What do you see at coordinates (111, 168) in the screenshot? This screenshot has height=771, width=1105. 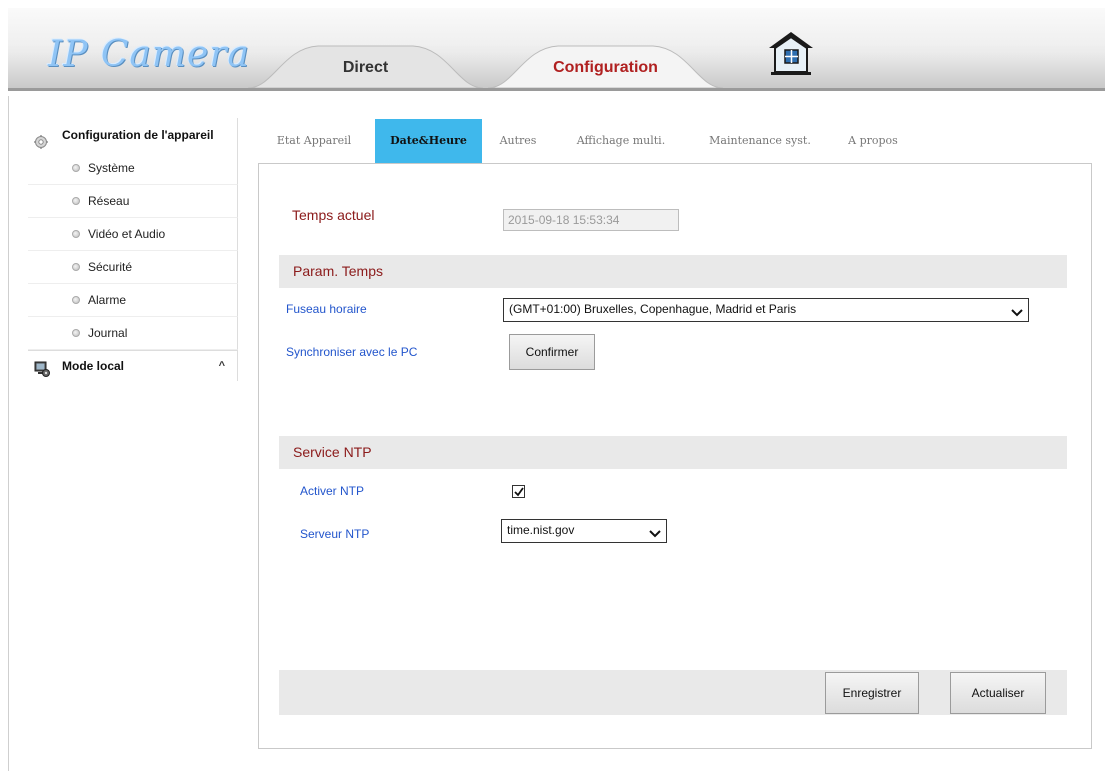 I see `sidebar-item-label: Système` at bounding box center [111, 168].